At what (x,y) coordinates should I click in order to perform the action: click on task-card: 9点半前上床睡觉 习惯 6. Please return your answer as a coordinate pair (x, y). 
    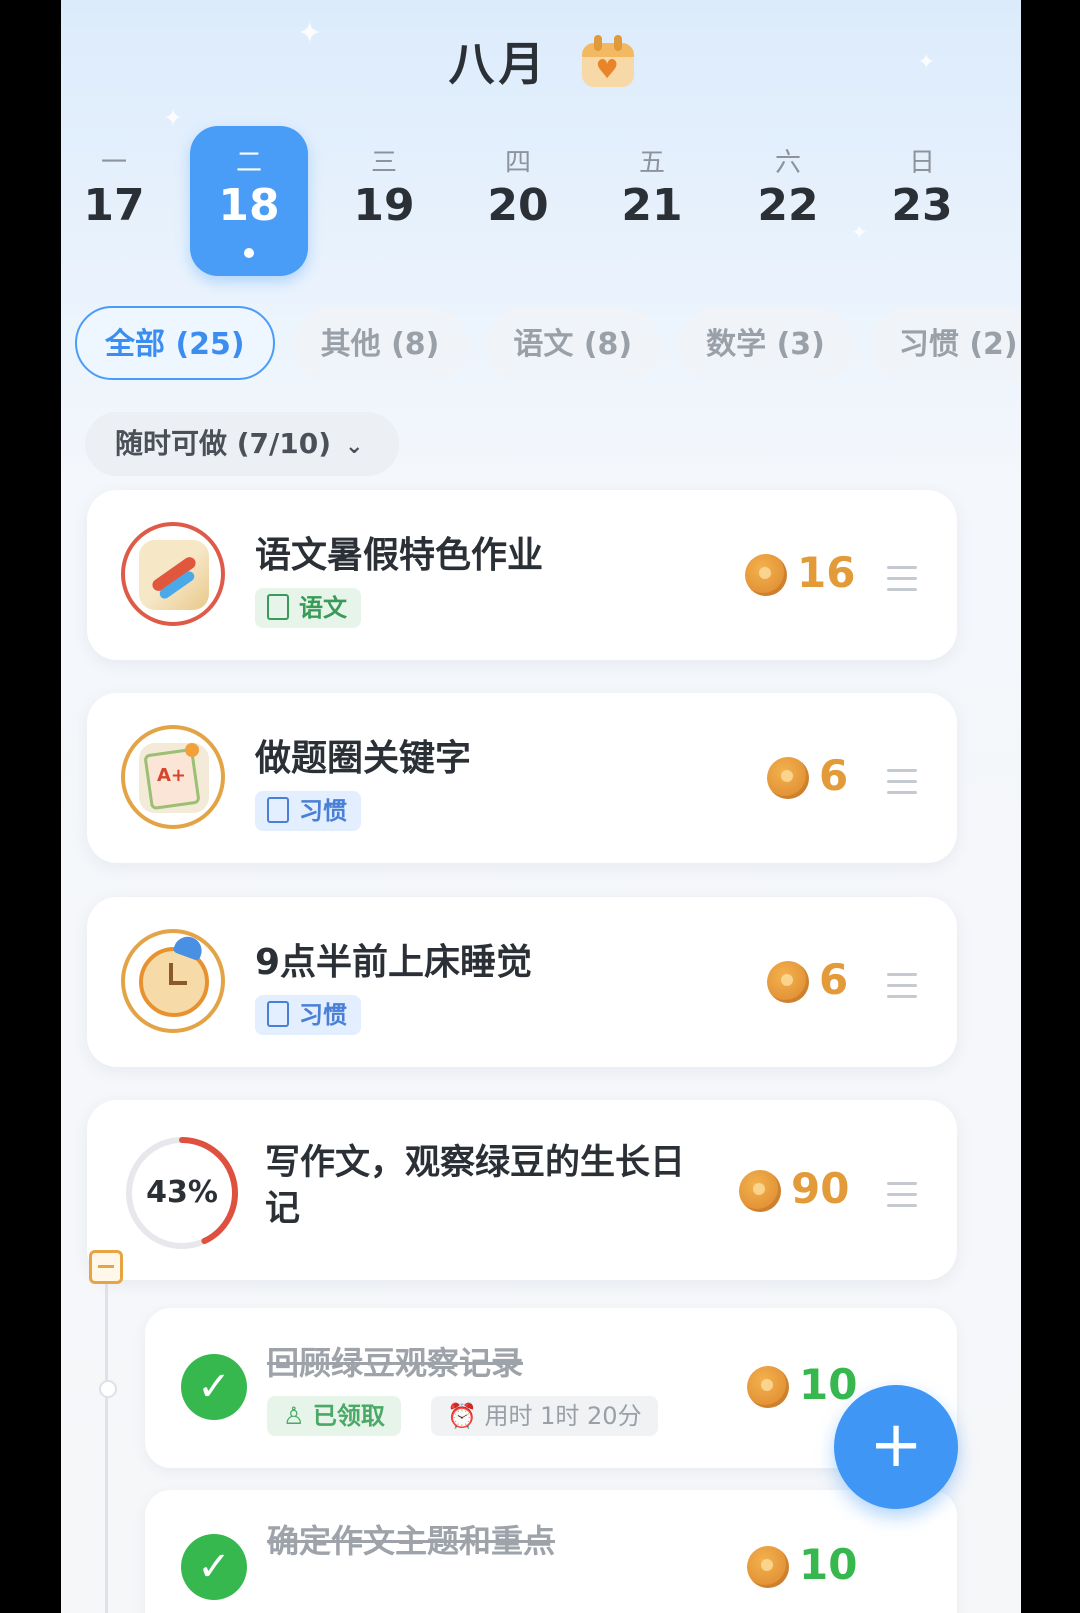
    Looking at the image, I should click on (522, 982).